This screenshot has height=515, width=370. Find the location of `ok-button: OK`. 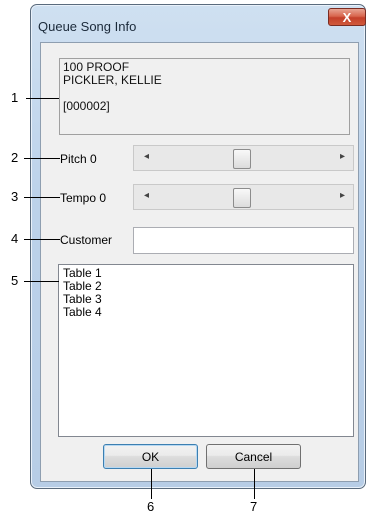

ok-button: OK is located at coordinates (150, 456).